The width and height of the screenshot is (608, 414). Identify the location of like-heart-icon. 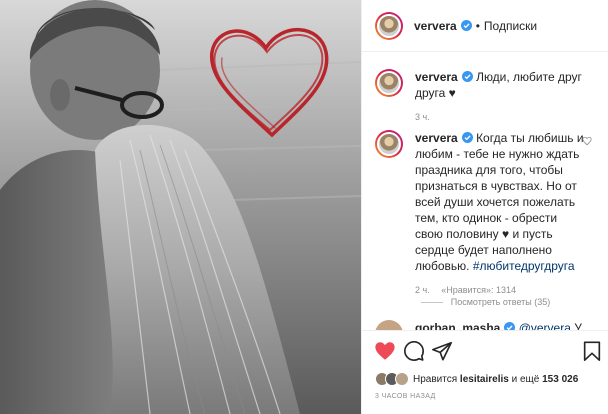
(385, 351).